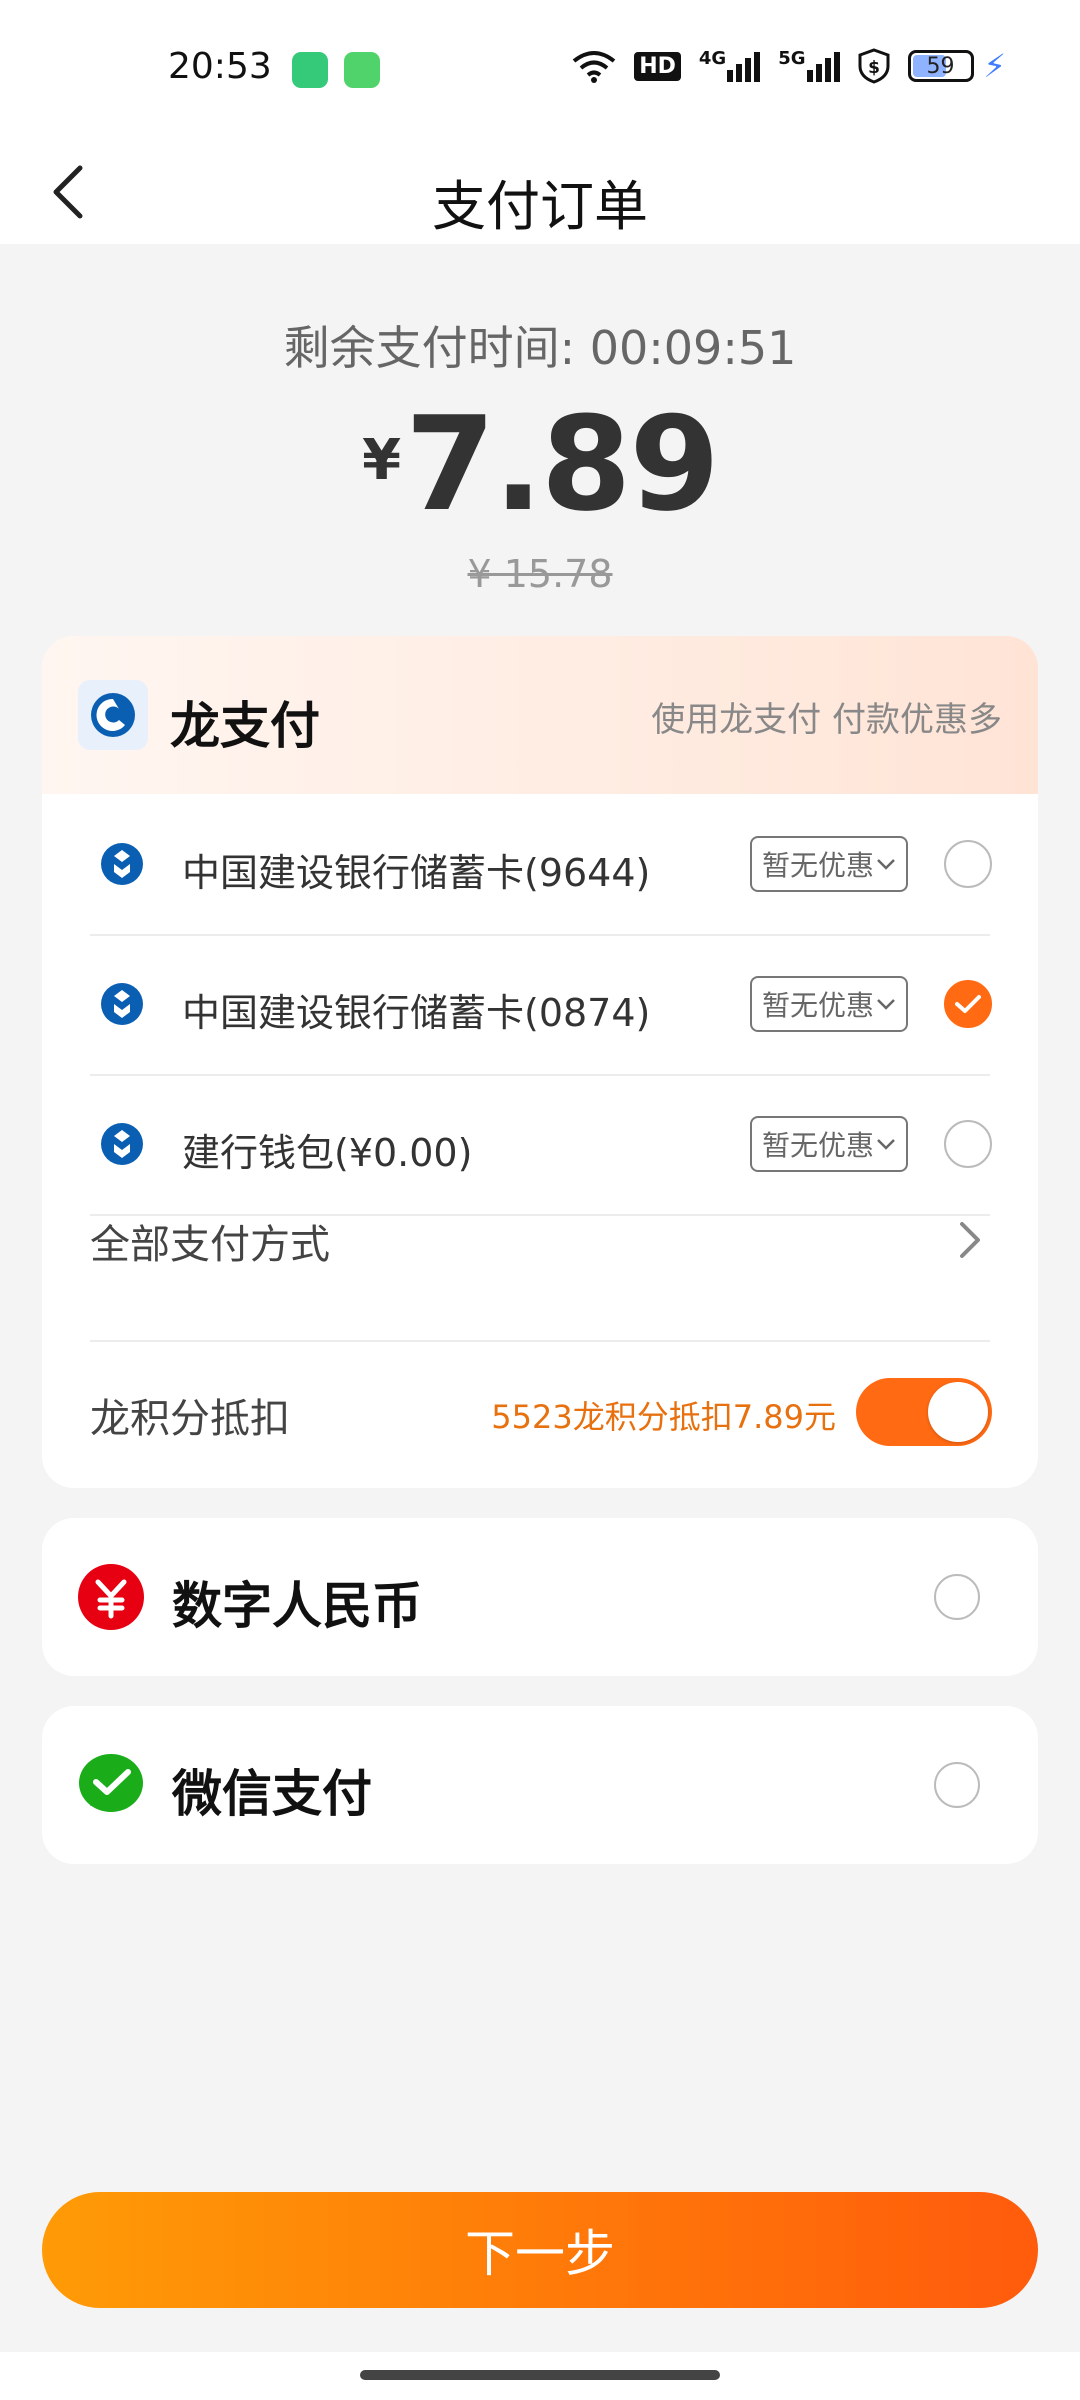  I want to click on charging-icon: ⚡, so click(994, 66).